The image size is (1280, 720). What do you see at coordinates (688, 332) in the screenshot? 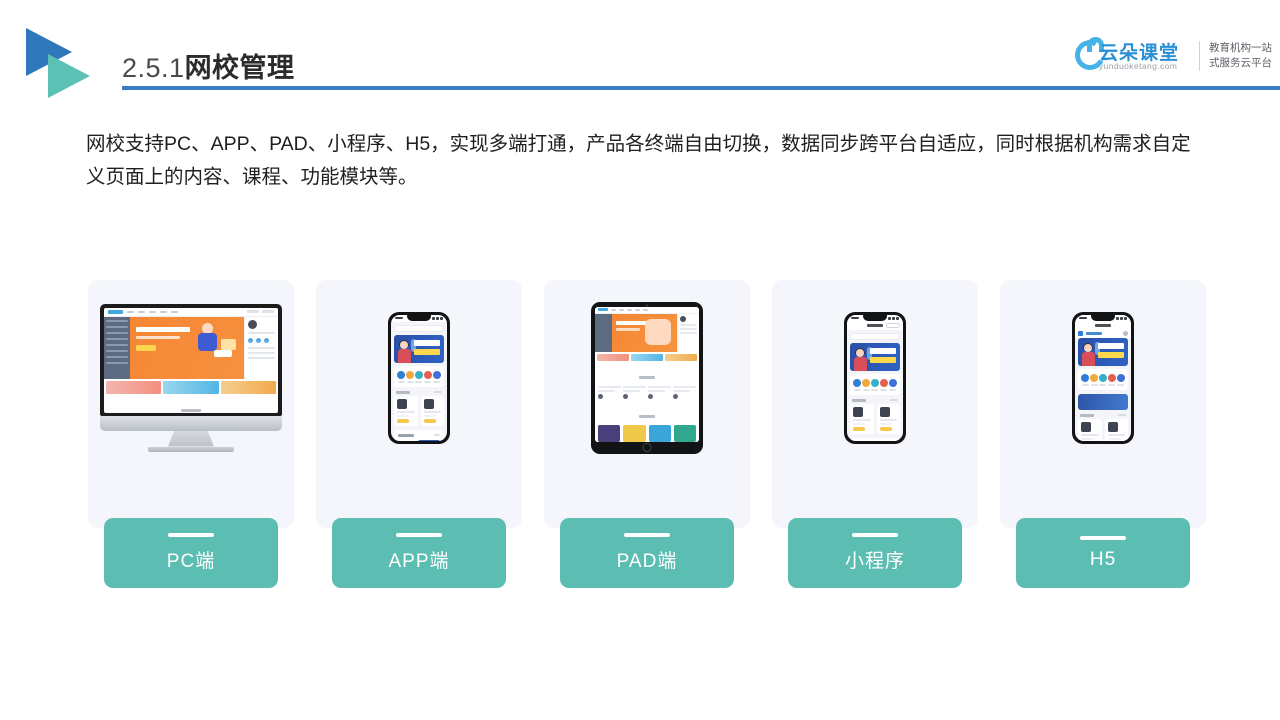
I see `site-right-panel` at bounding box center [688, 332].